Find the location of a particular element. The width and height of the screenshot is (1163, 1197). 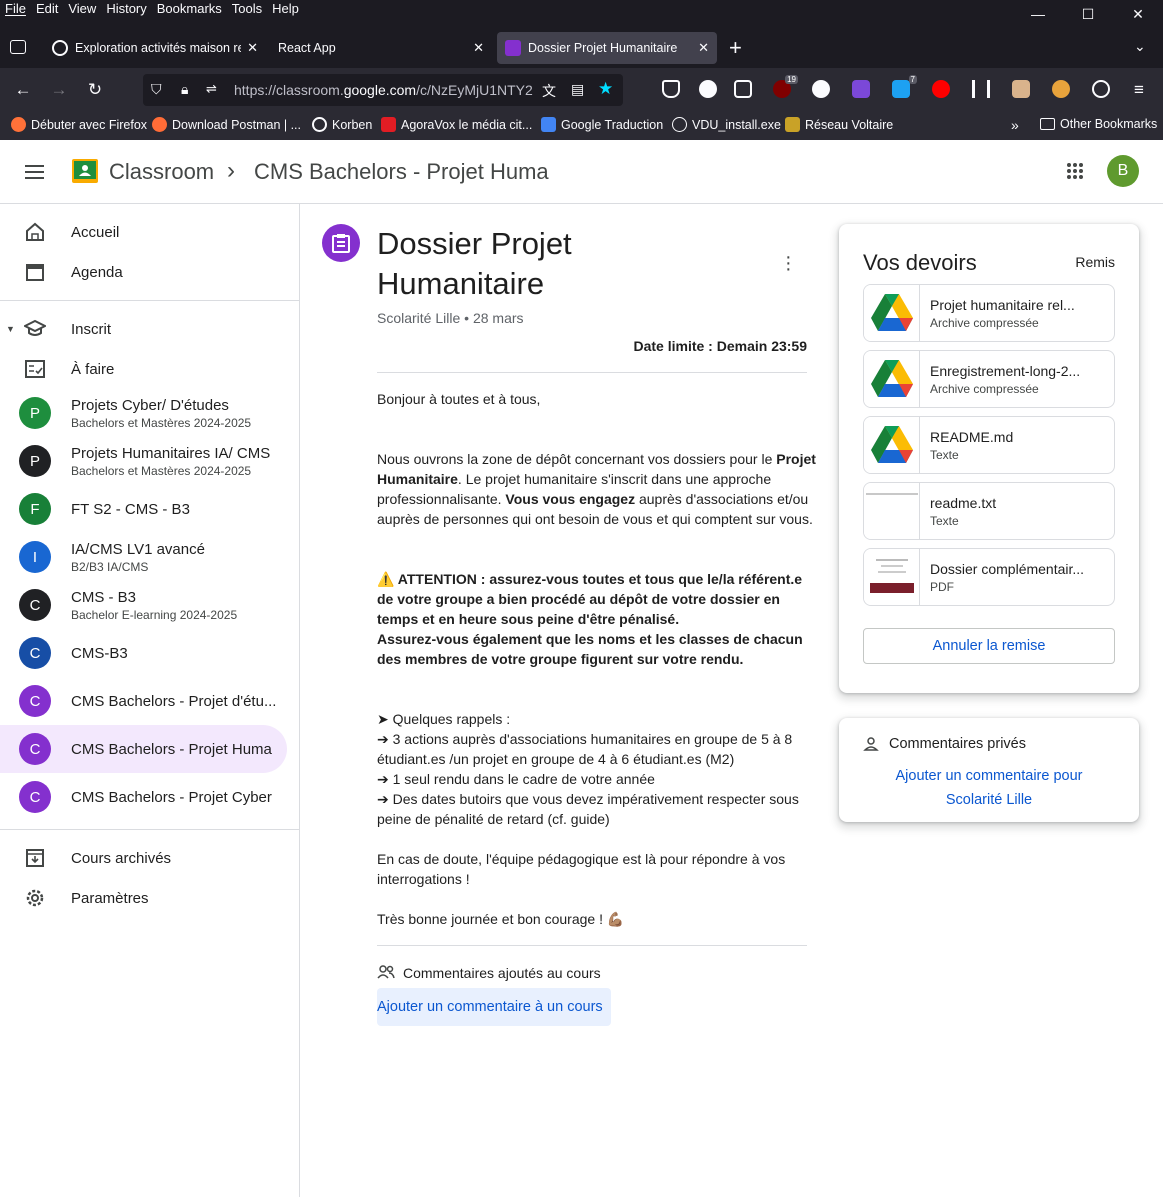

menu-history: History is located at coordinates (126, 8).